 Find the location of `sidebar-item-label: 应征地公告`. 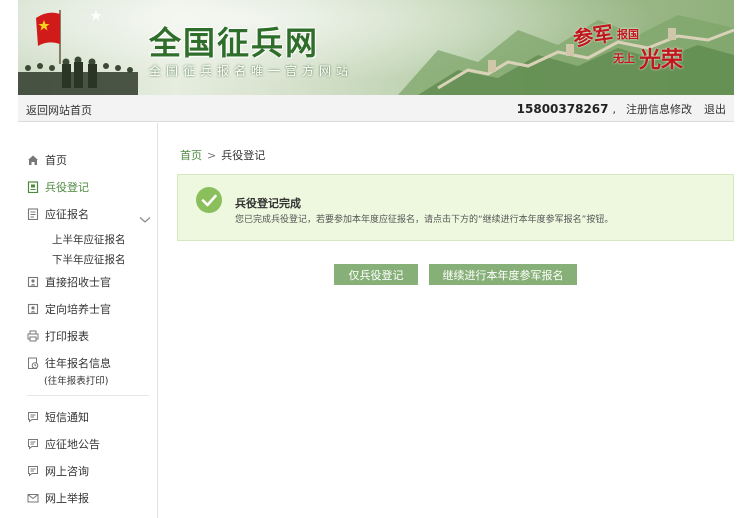

sidebar-item-label: 应征地公告 is located at coordinates (72, 444).